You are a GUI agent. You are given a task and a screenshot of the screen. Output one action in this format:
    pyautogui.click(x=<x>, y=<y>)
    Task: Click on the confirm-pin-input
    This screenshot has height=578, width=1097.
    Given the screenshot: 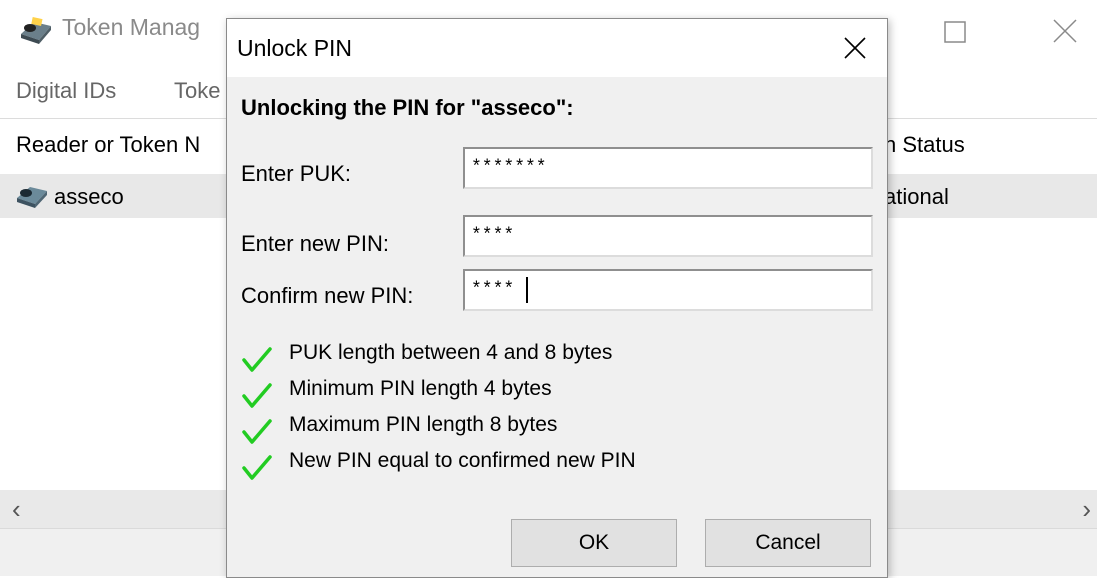 What is the action you would take?
    pyautogui.click(x=668, y=290)
    